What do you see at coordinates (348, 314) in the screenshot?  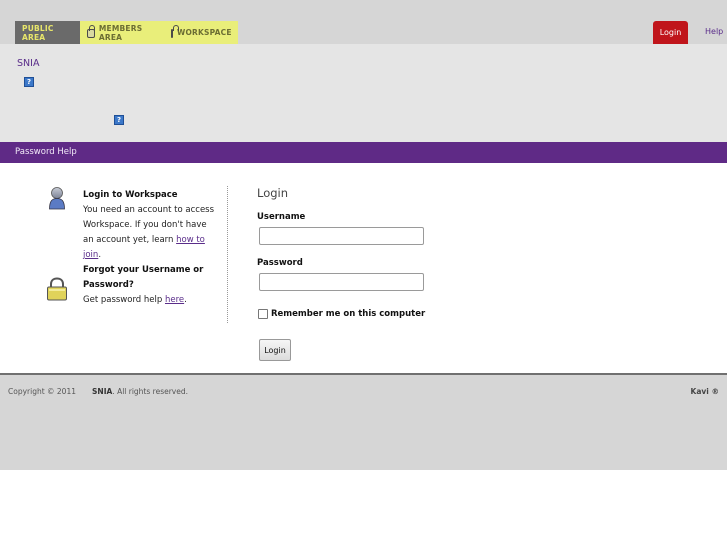 I see `remember-label: Remember me on this computer` at bounding box center [348, 314].